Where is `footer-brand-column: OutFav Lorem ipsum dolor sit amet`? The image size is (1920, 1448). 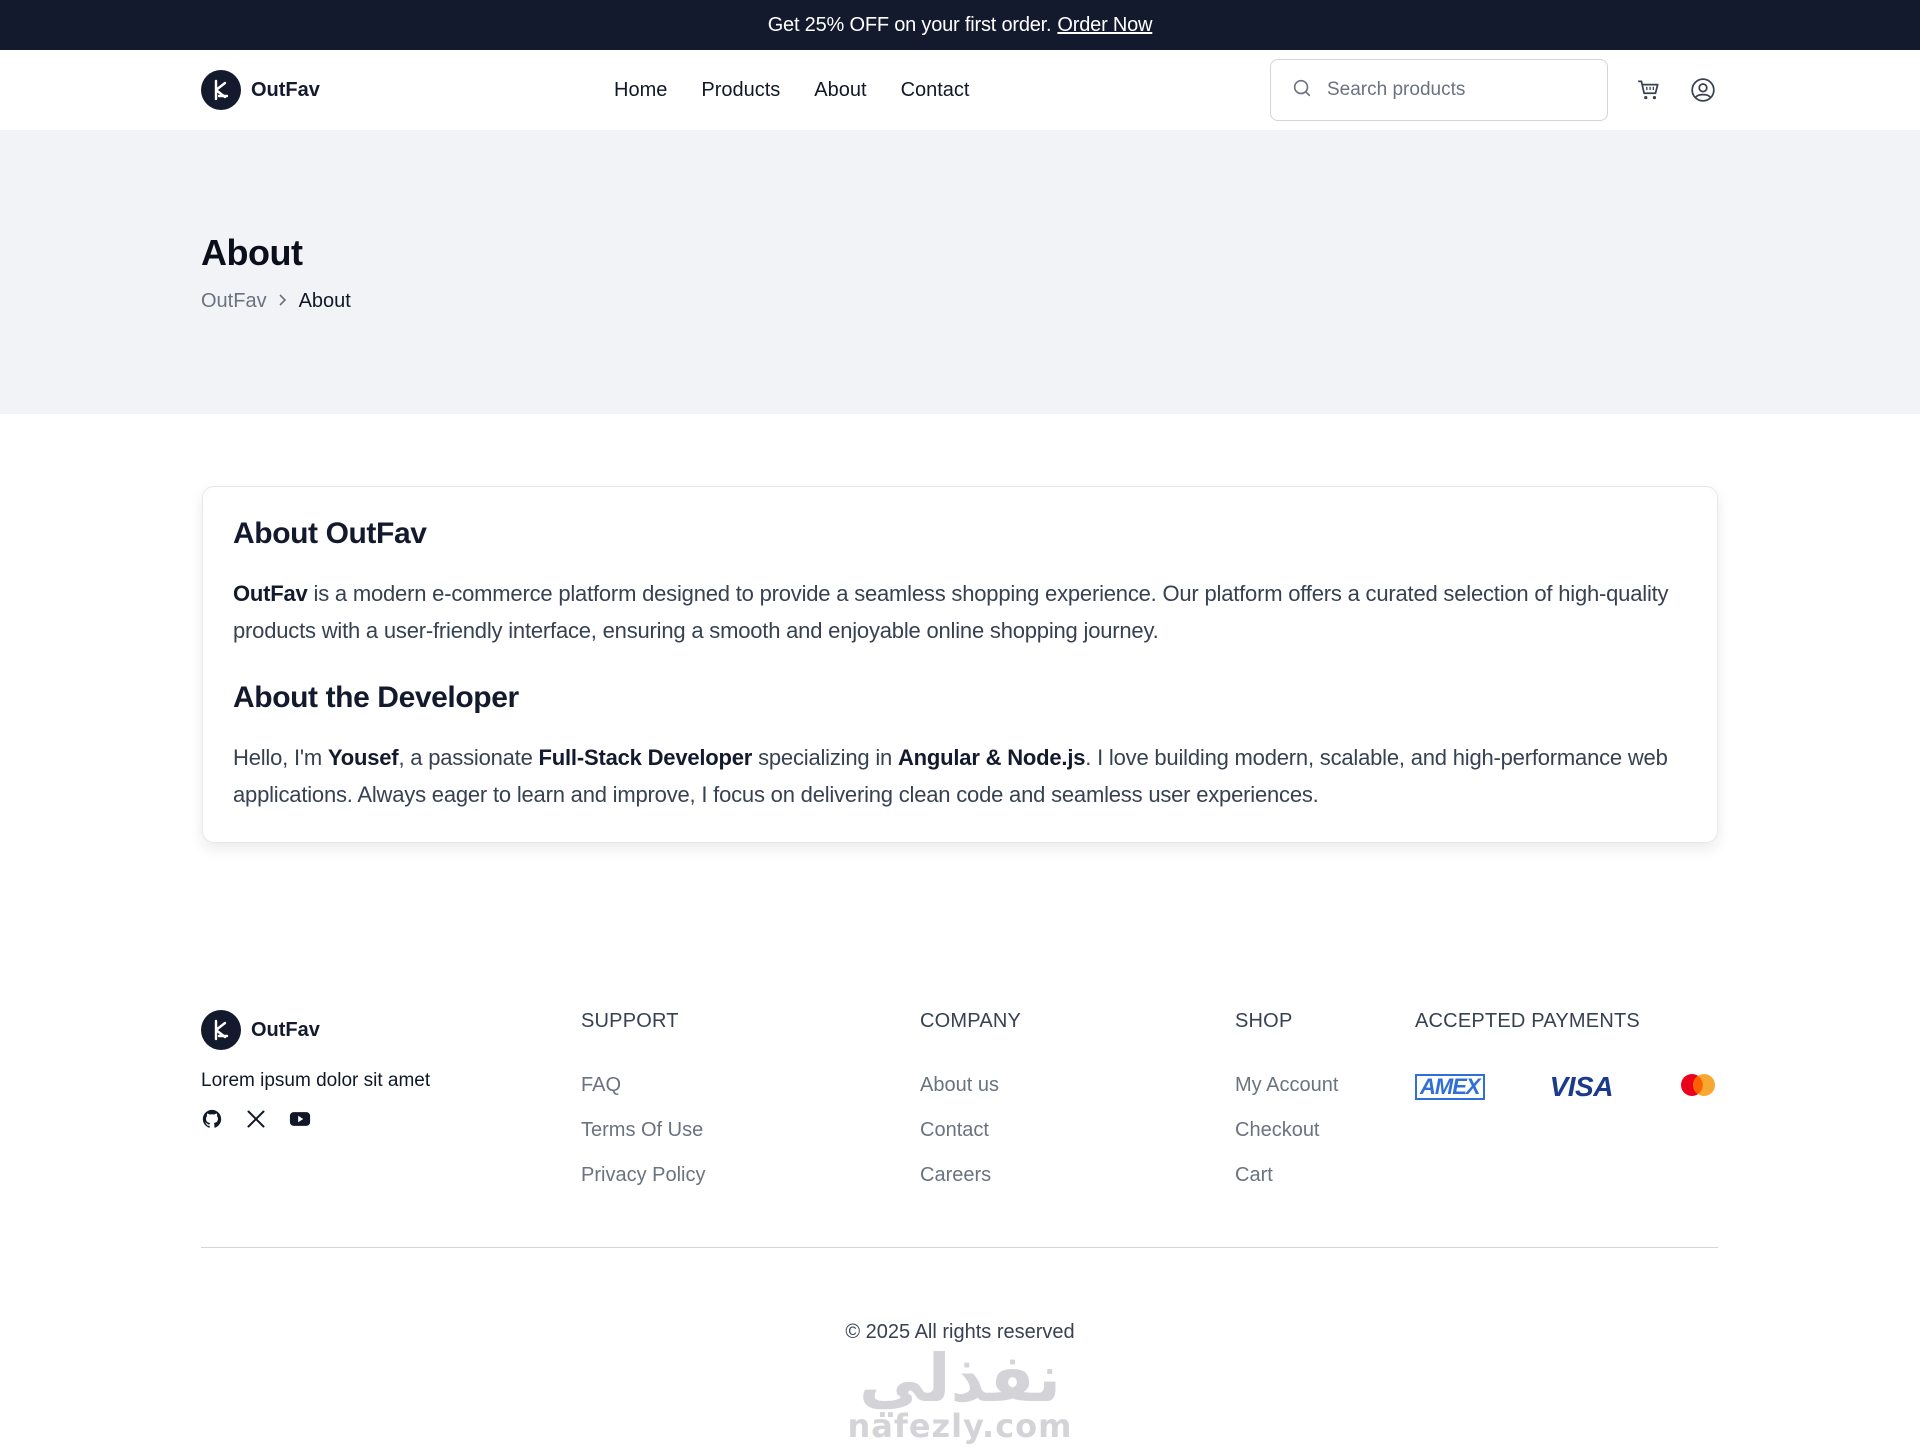 footer-brand-column: OutFav Lorem ipsum dolor sit amet is located at coordinates (315, 1070).